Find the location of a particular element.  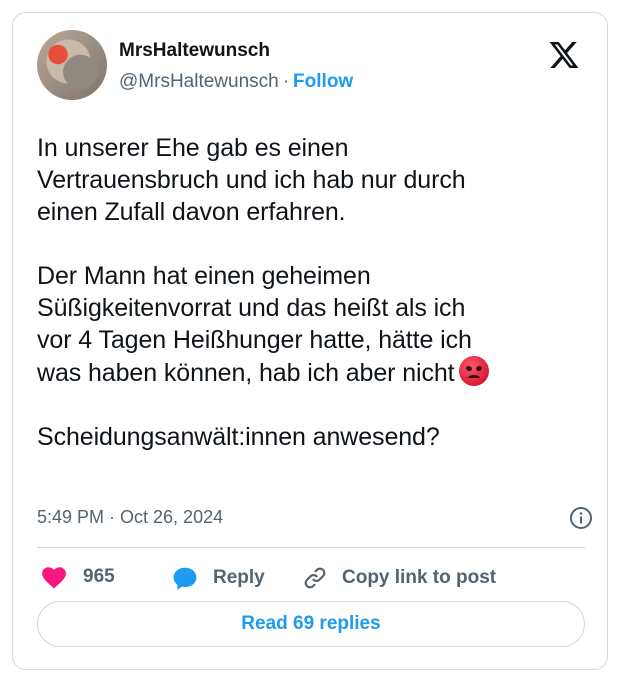

author-handle-row: @MrsHaltewunsch · Follow is located at coordinates (236, 82).